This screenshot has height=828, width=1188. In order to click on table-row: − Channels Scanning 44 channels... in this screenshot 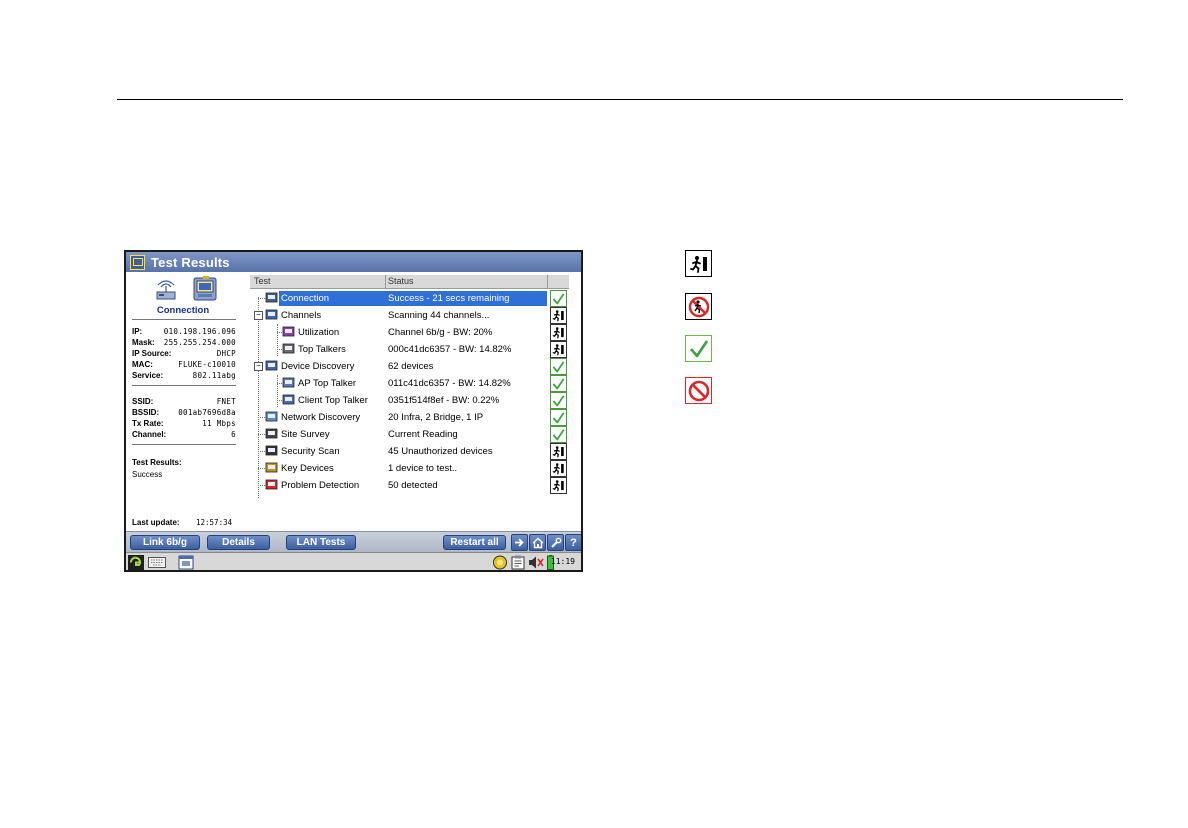, I will do `click(409, 315)`.